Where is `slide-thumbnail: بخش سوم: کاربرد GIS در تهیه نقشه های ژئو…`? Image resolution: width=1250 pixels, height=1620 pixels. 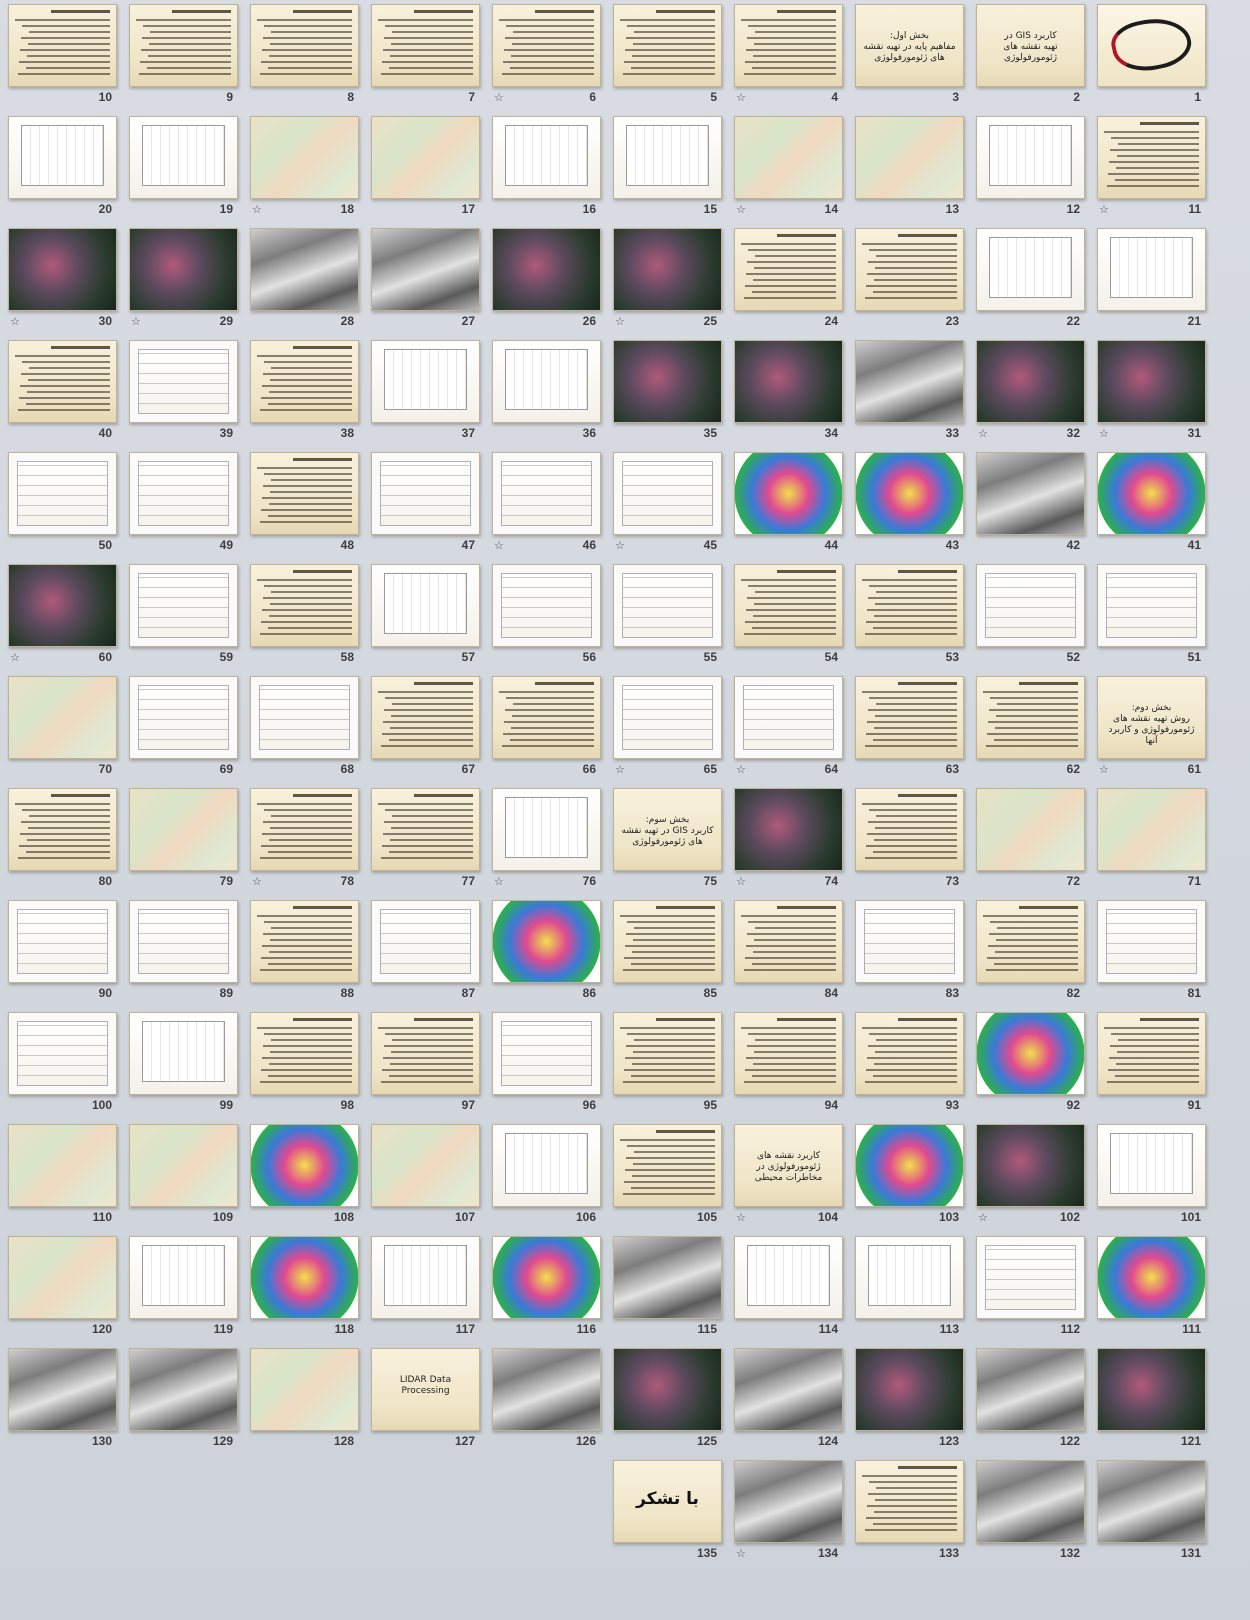
slide-thumbnail: بخش سوم: کاربرد GIS در تهیه نقشه های ژئو… is located at coordinates (667, 829).